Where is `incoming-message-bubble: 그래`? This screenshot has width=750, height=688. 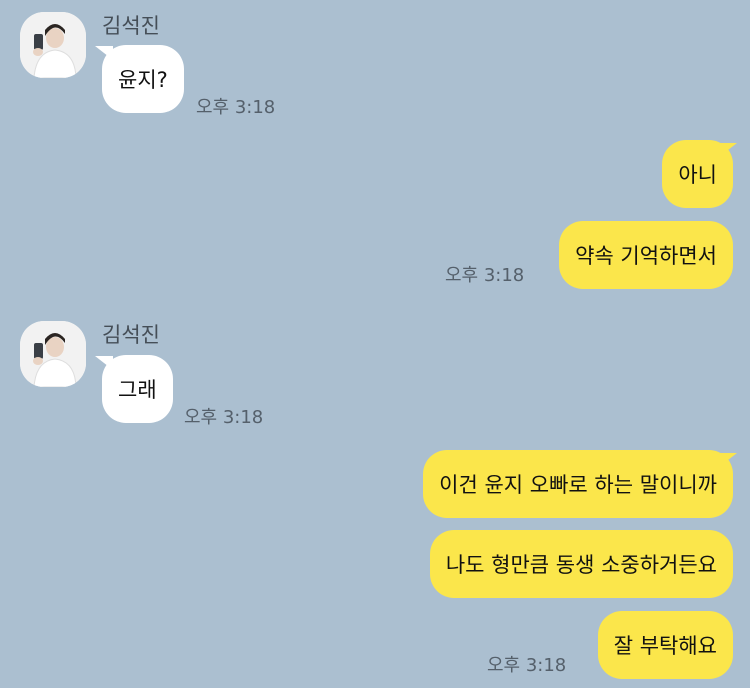
incoming-message-bubble: 그래 is located at coordinates (137, 389).